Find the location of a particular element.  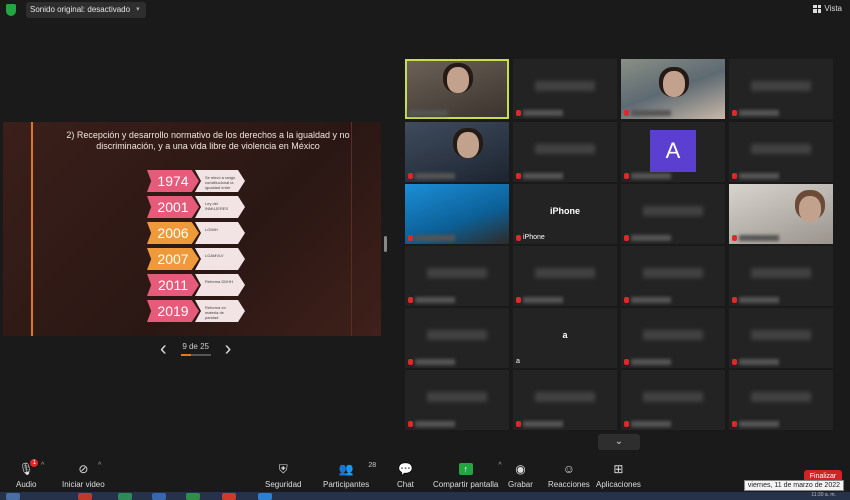

audio-label: Audio is located at coordinates (26, 484).